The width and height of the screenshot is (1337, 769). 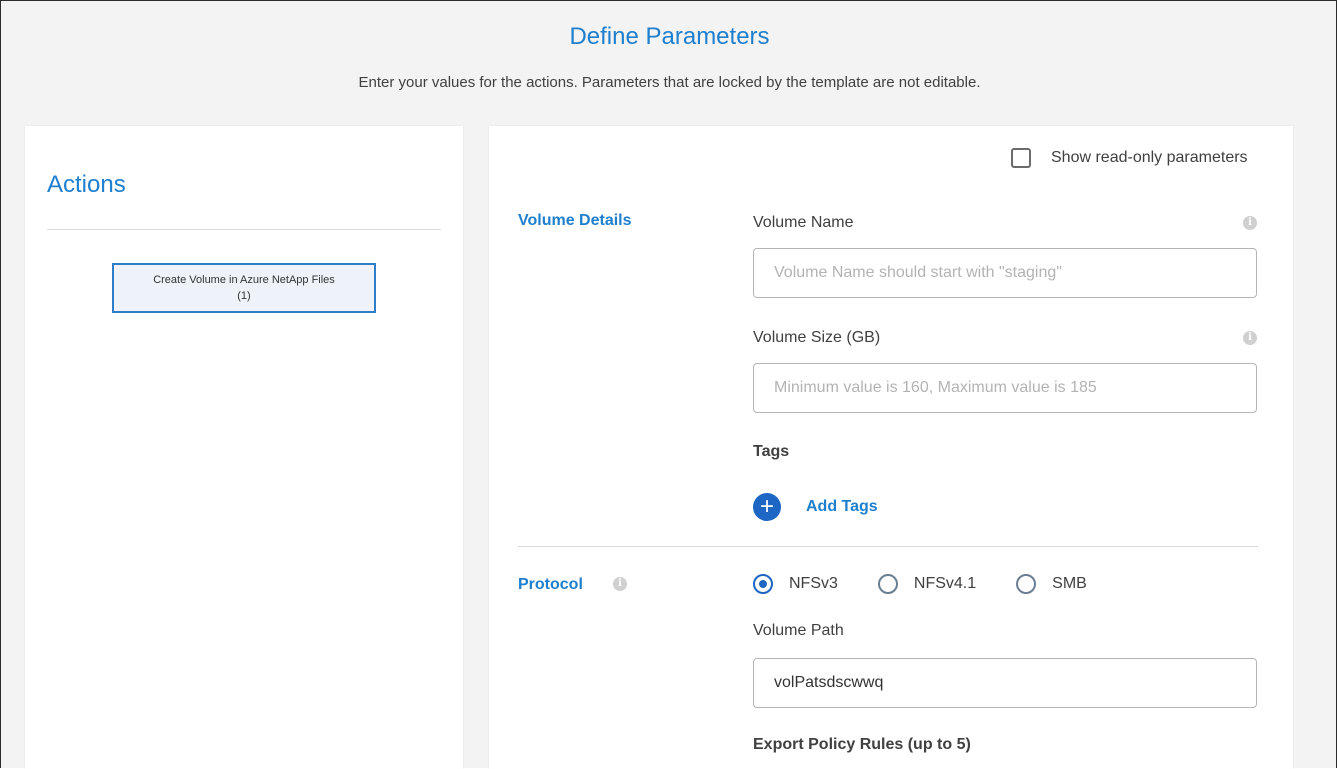 I want to click on protocol-info-icon: i, so click(x=620, y=584).